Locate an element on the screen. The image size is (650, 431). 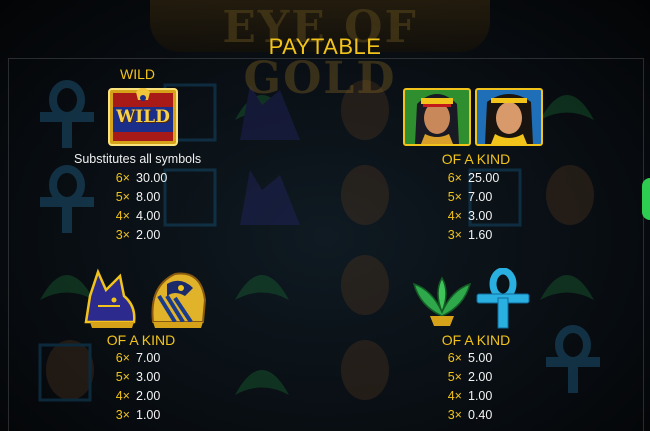
queens-payouts: 6× 25.00 5× 7.00 4× 3.00 3× 1.60 is located at coordinates (470, 207).